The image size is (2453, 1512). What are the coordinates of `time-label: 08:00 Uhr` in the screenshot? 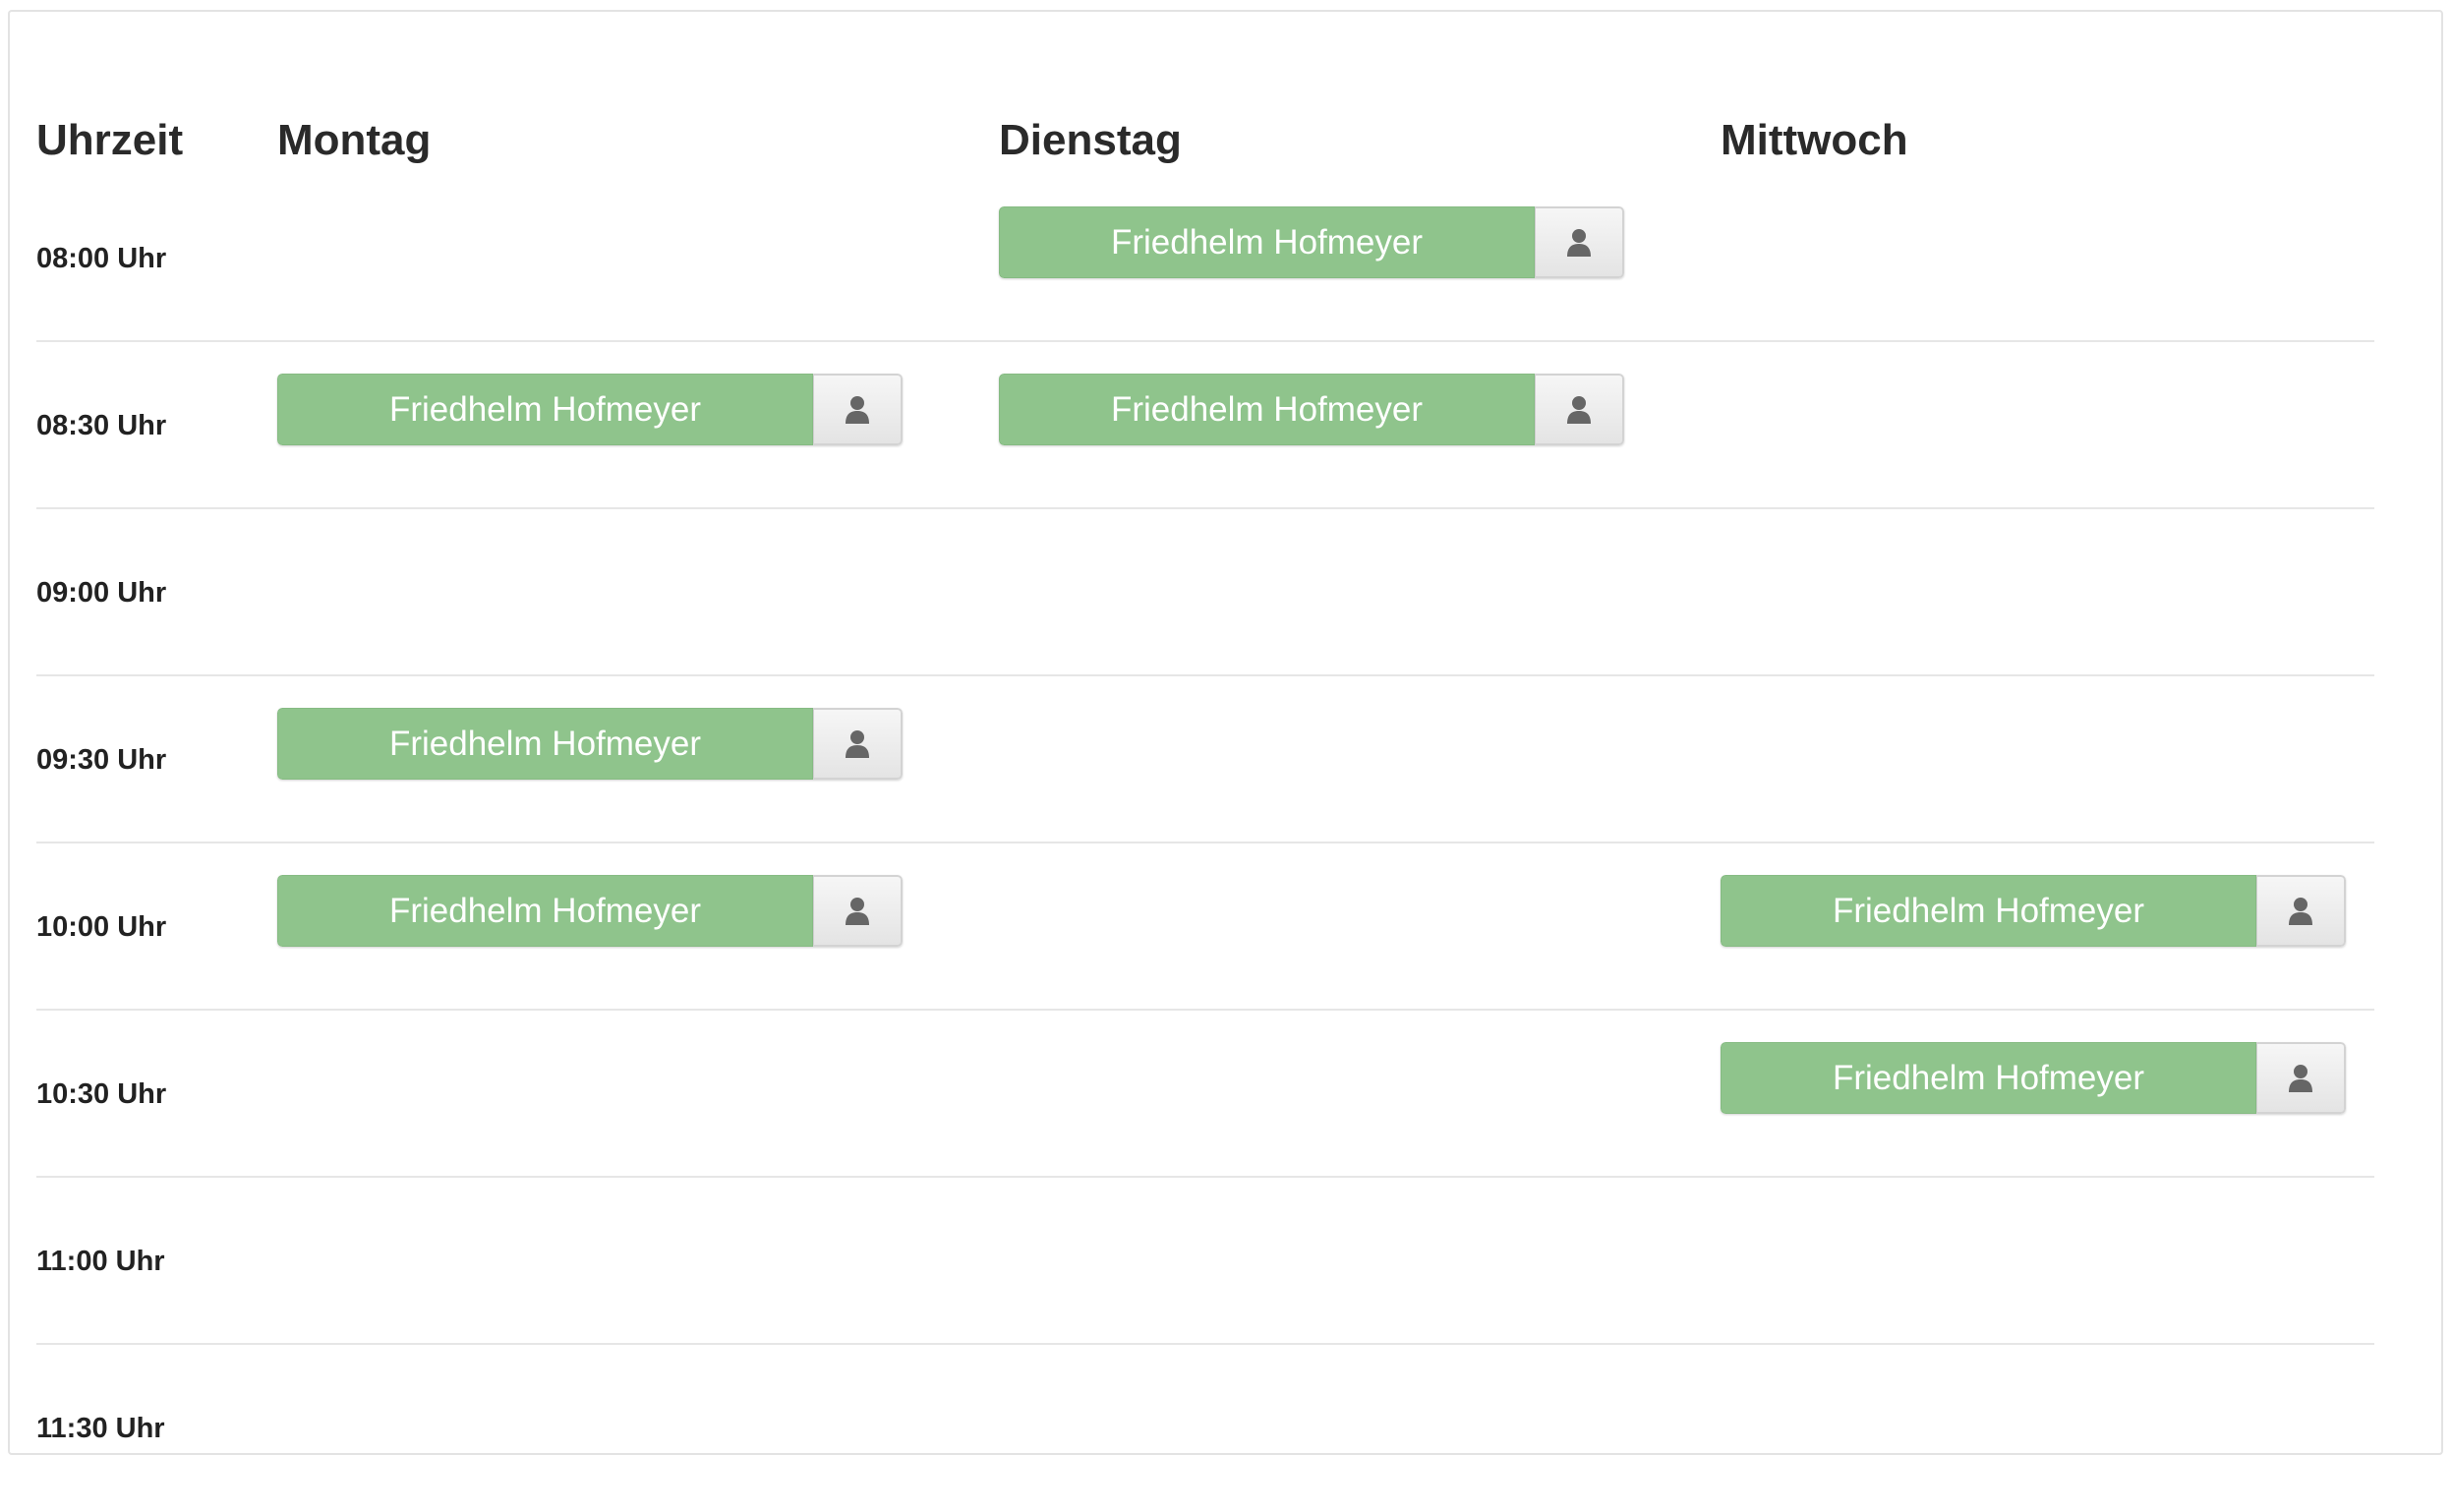 It's located at (101, 258).